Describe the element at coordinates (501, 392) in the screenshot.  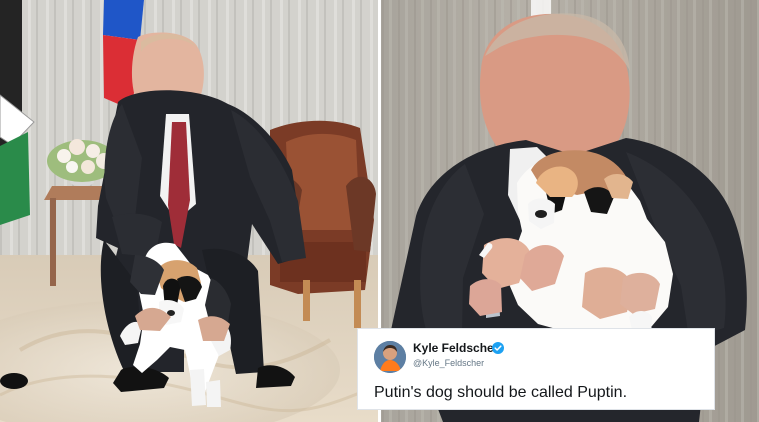
I see `tweet-text: Putin's dog should be called Puptin.` at that location.